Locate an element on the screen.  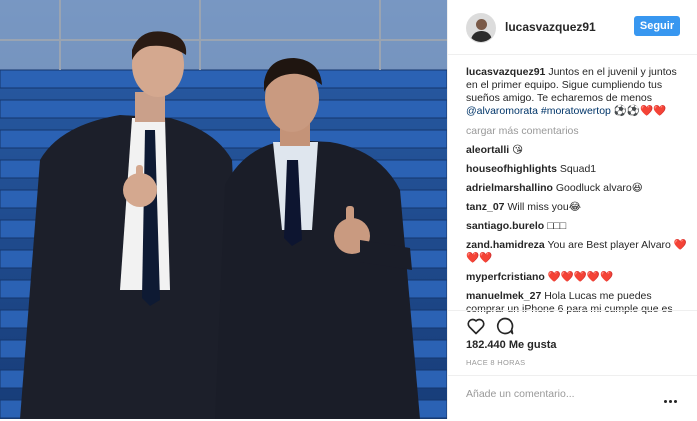
comment-item: tanz_07 Will miss you😂 is located at coordinates (577, 207).